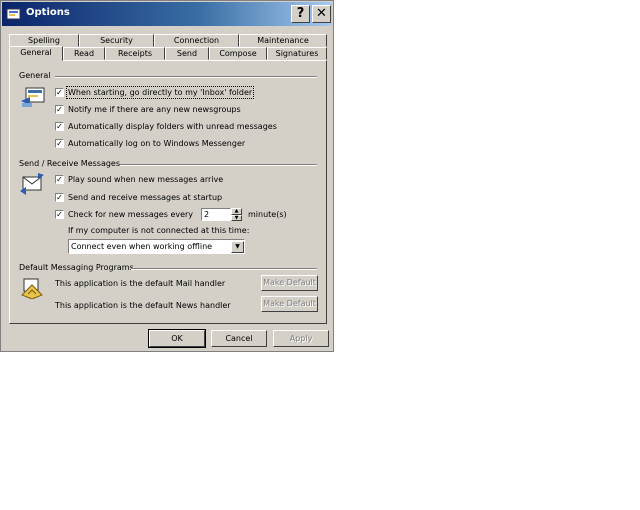 The width and height of the screenshot is (640, 510). What do you see at coordinates (196, 40) in the screenshot?
I see `tab-connection: Connection` at bounding box center [196, 40].